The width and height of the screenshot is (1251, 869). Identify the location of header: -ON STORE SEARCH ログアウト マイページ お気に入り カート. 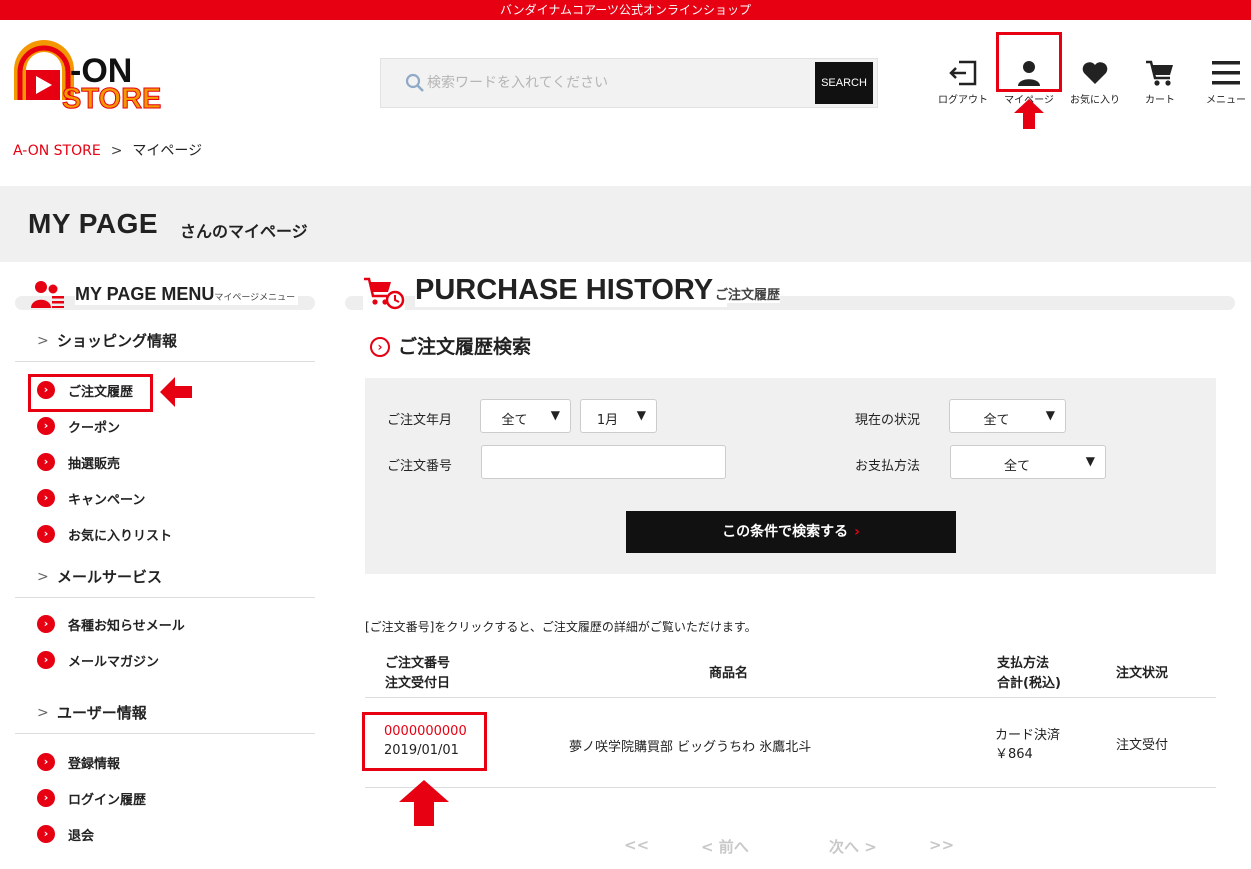
(625, 68).